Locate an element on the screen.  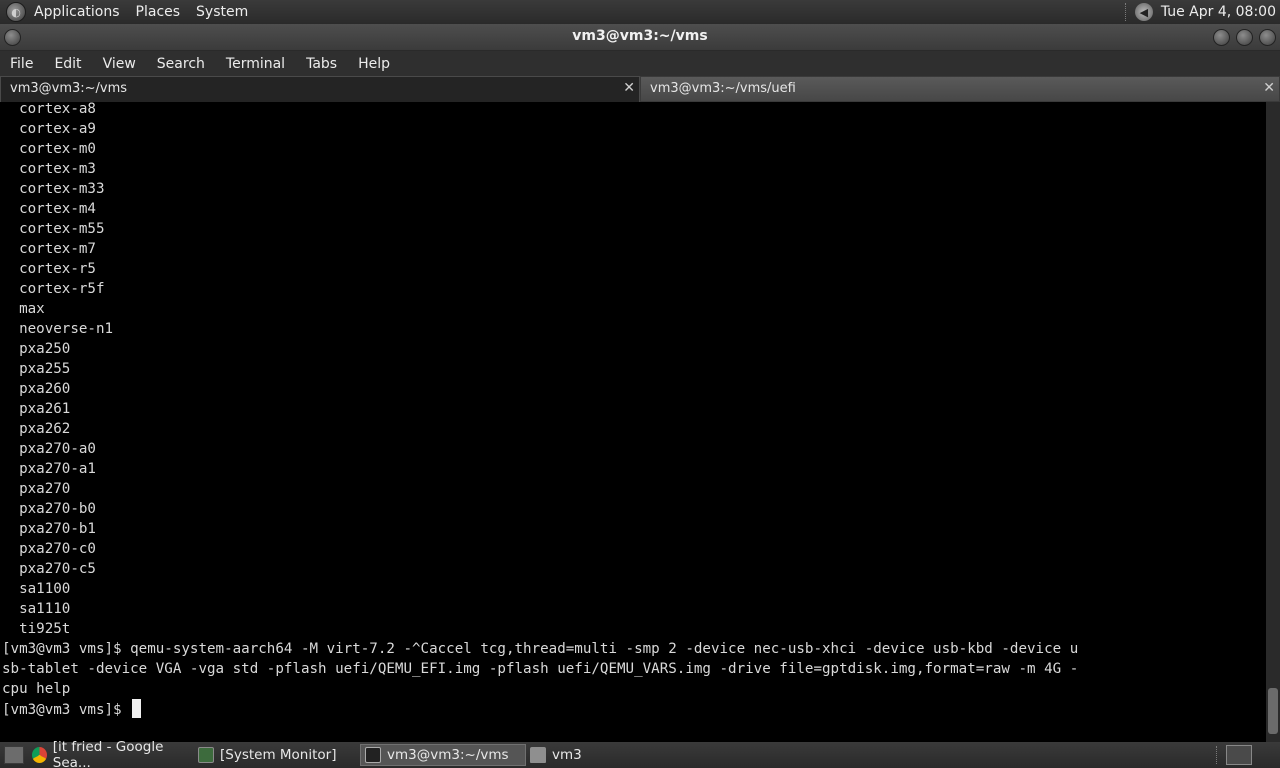
maximize-button is located at coordinates (1244, 37).